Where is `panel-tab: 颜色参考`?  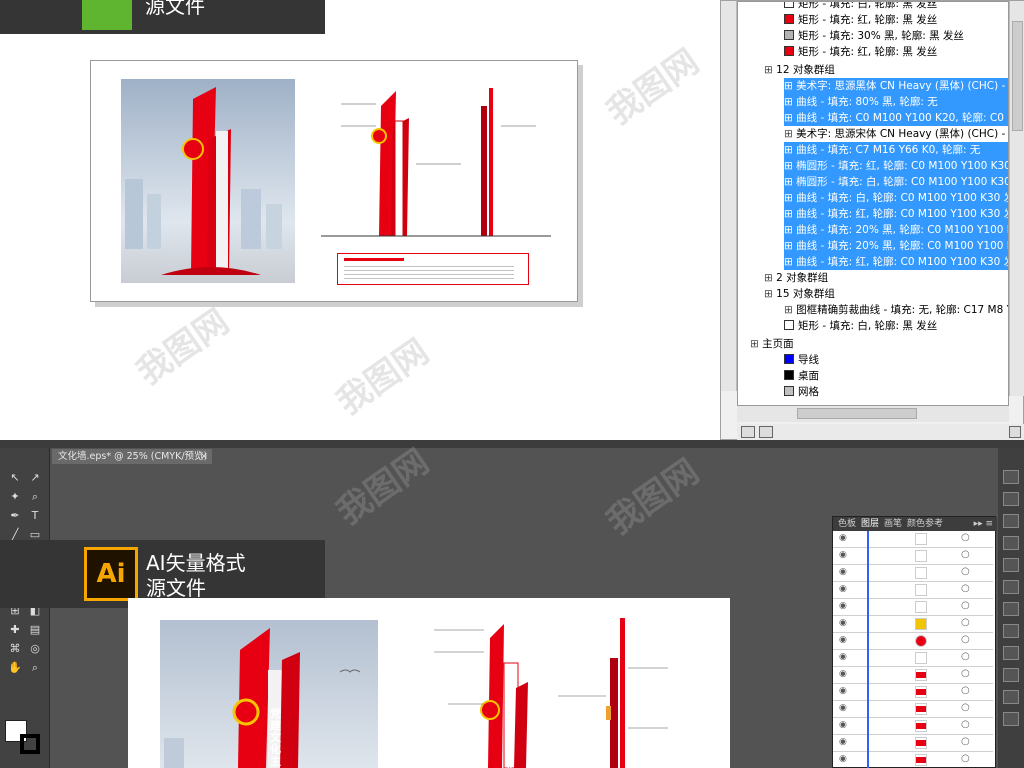
panel-tab: 颜色参考 is located at coordinates (925, 524).